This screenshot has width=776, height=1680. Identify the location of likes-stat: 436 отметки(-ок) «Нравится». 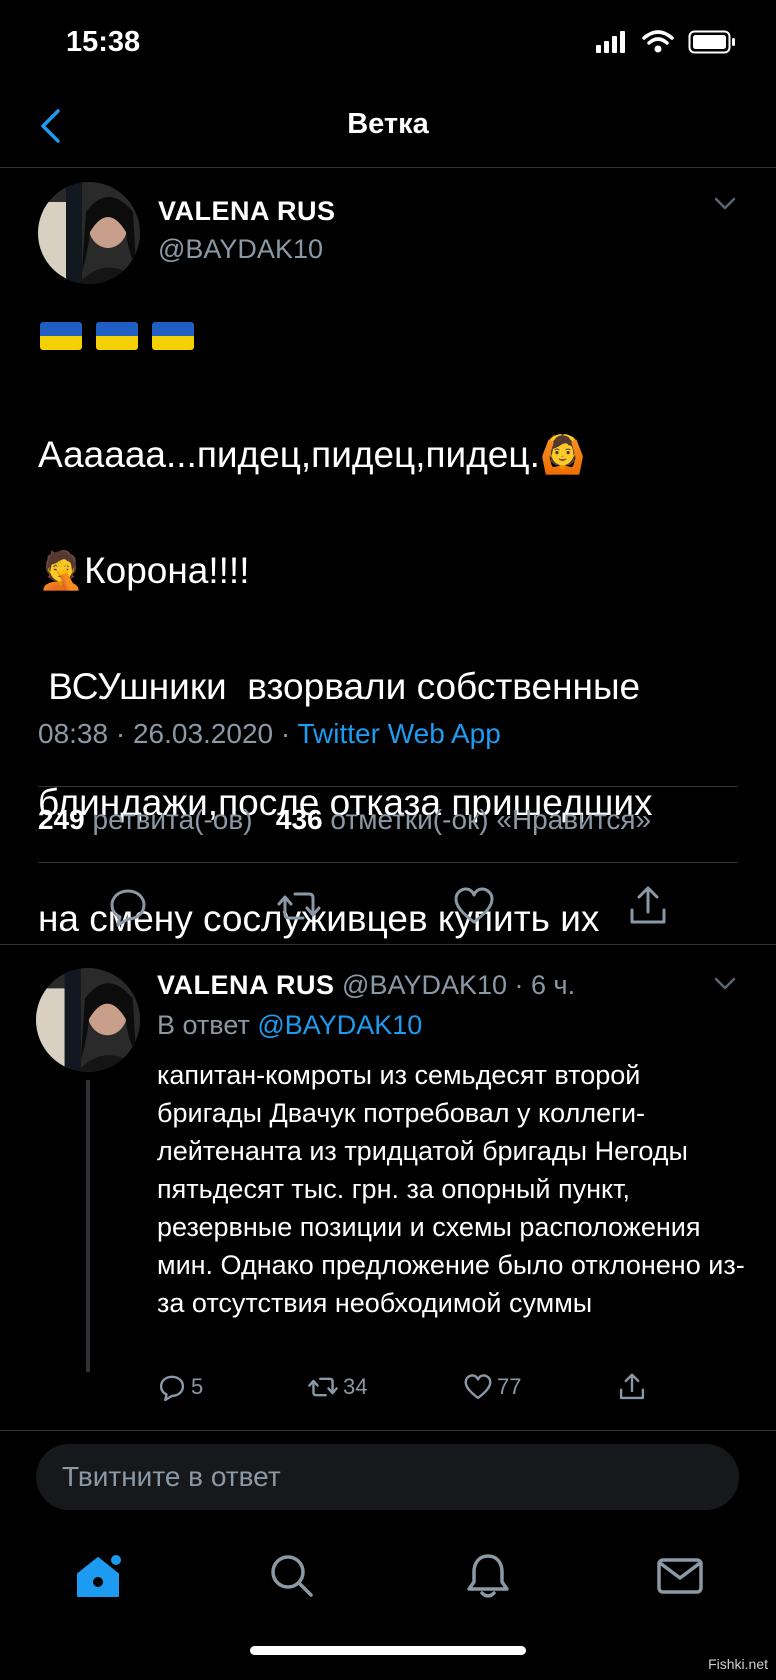
(463, 819).